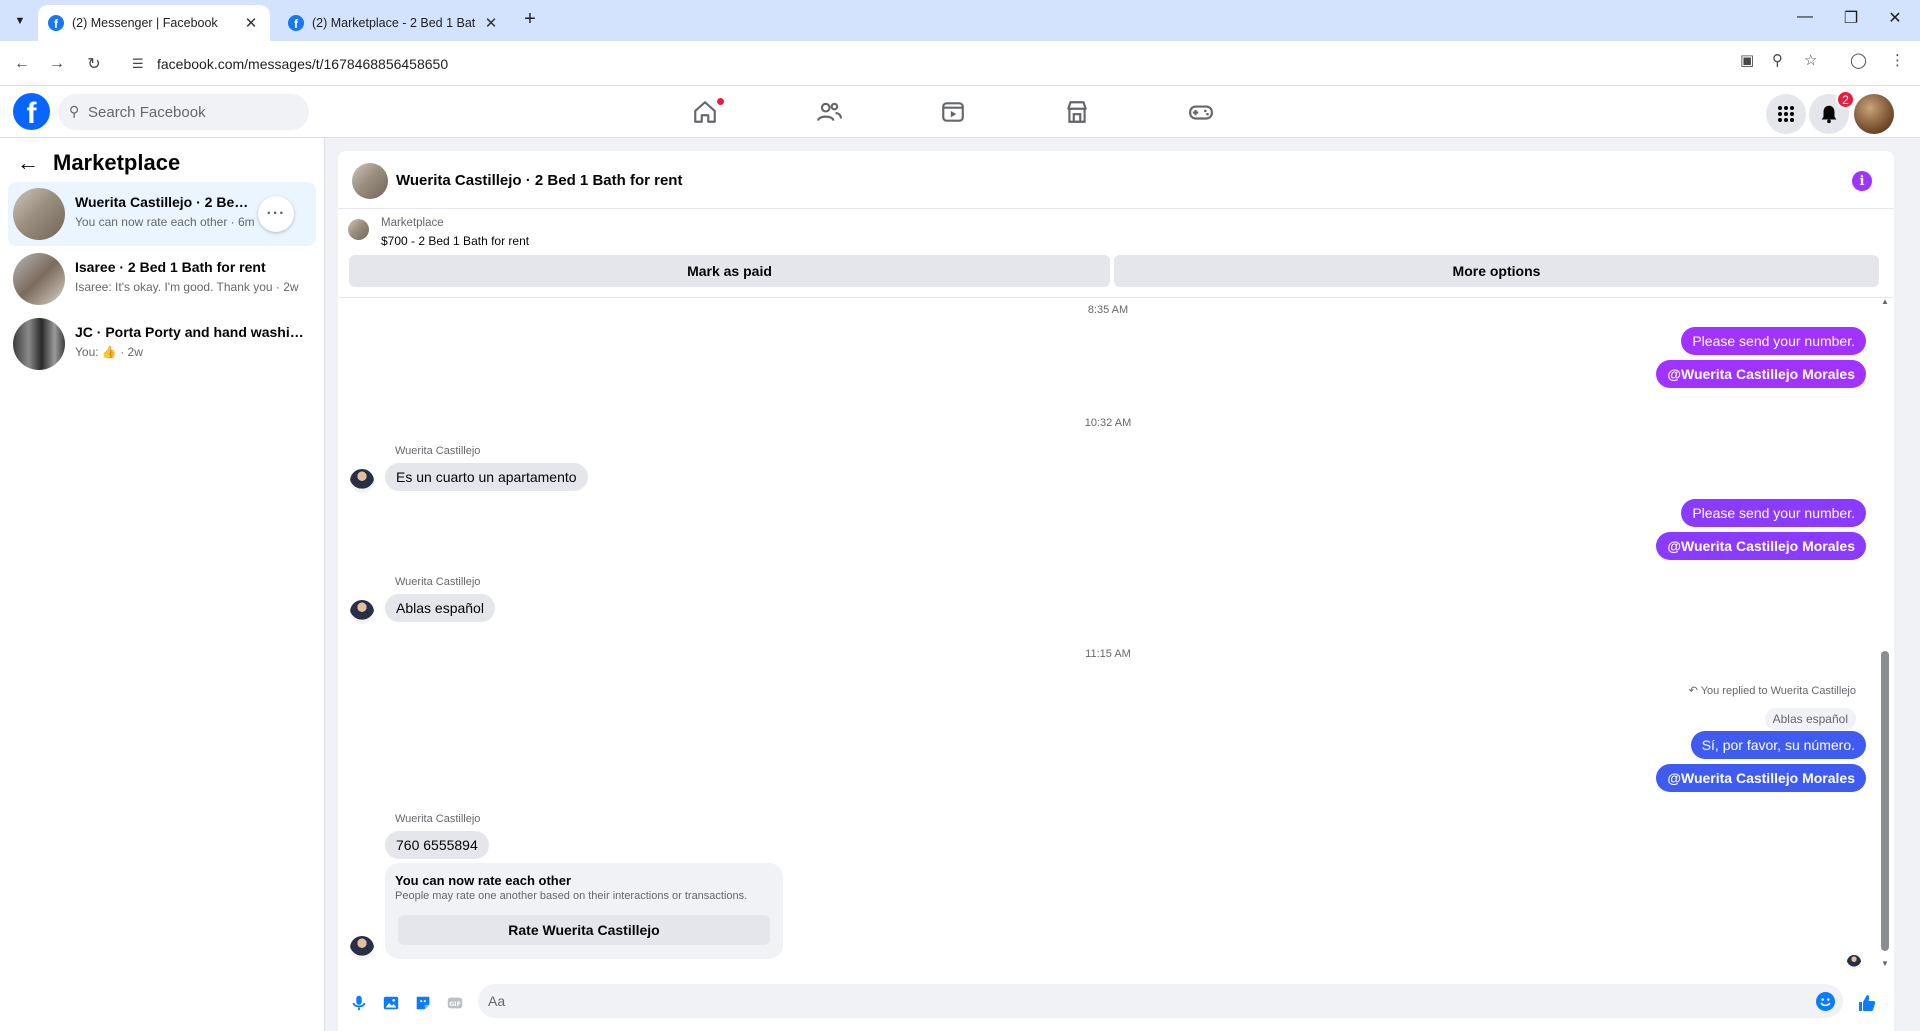  Describe the element at coordinates (1805, 17) in the screenshot. I see `minimize-icon: —` at that location.